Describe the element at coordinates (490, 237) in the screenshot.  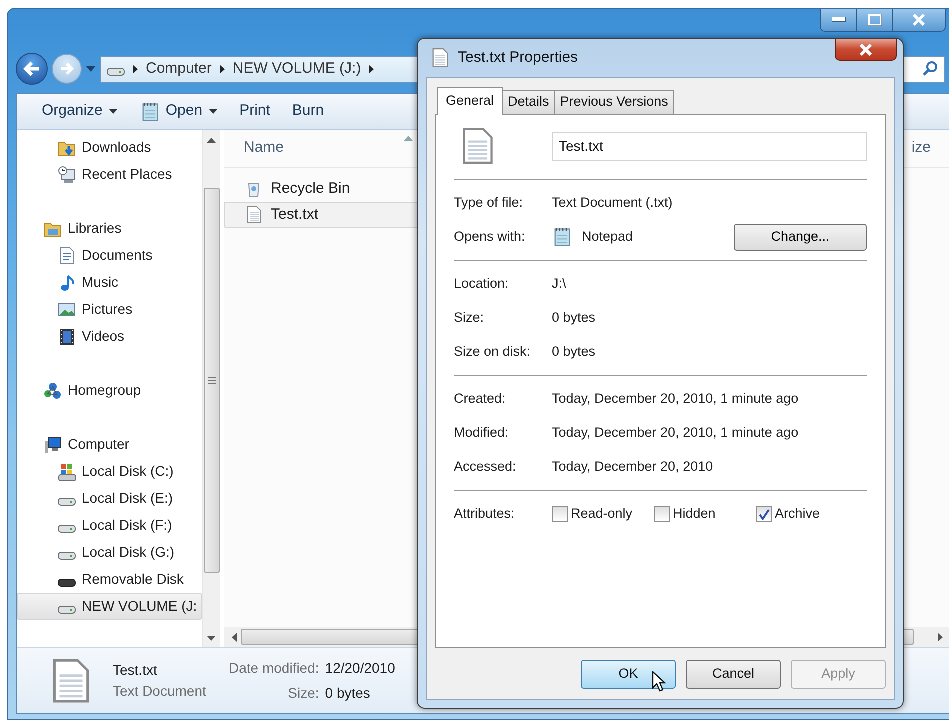
I see `field-label: Opens with:` at that location.